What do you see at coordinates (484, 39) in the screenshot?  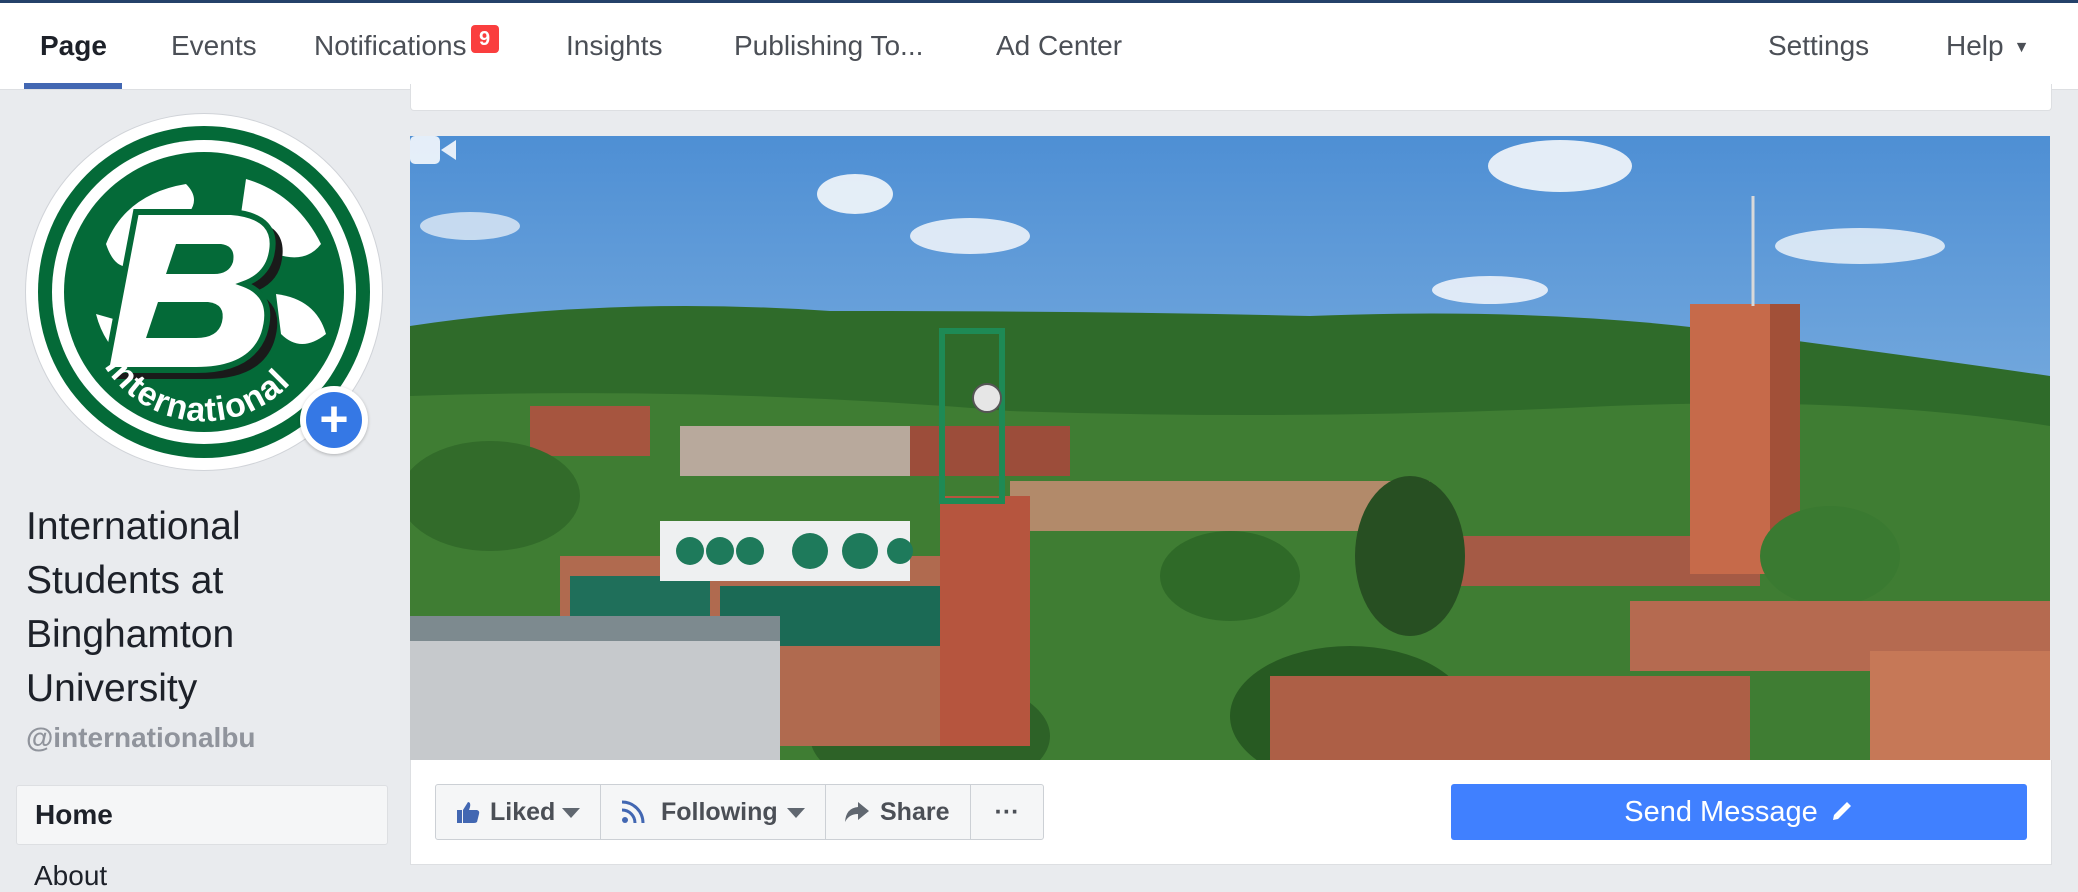 I see `notification-badge: 9` at bounding box center [484, 39].